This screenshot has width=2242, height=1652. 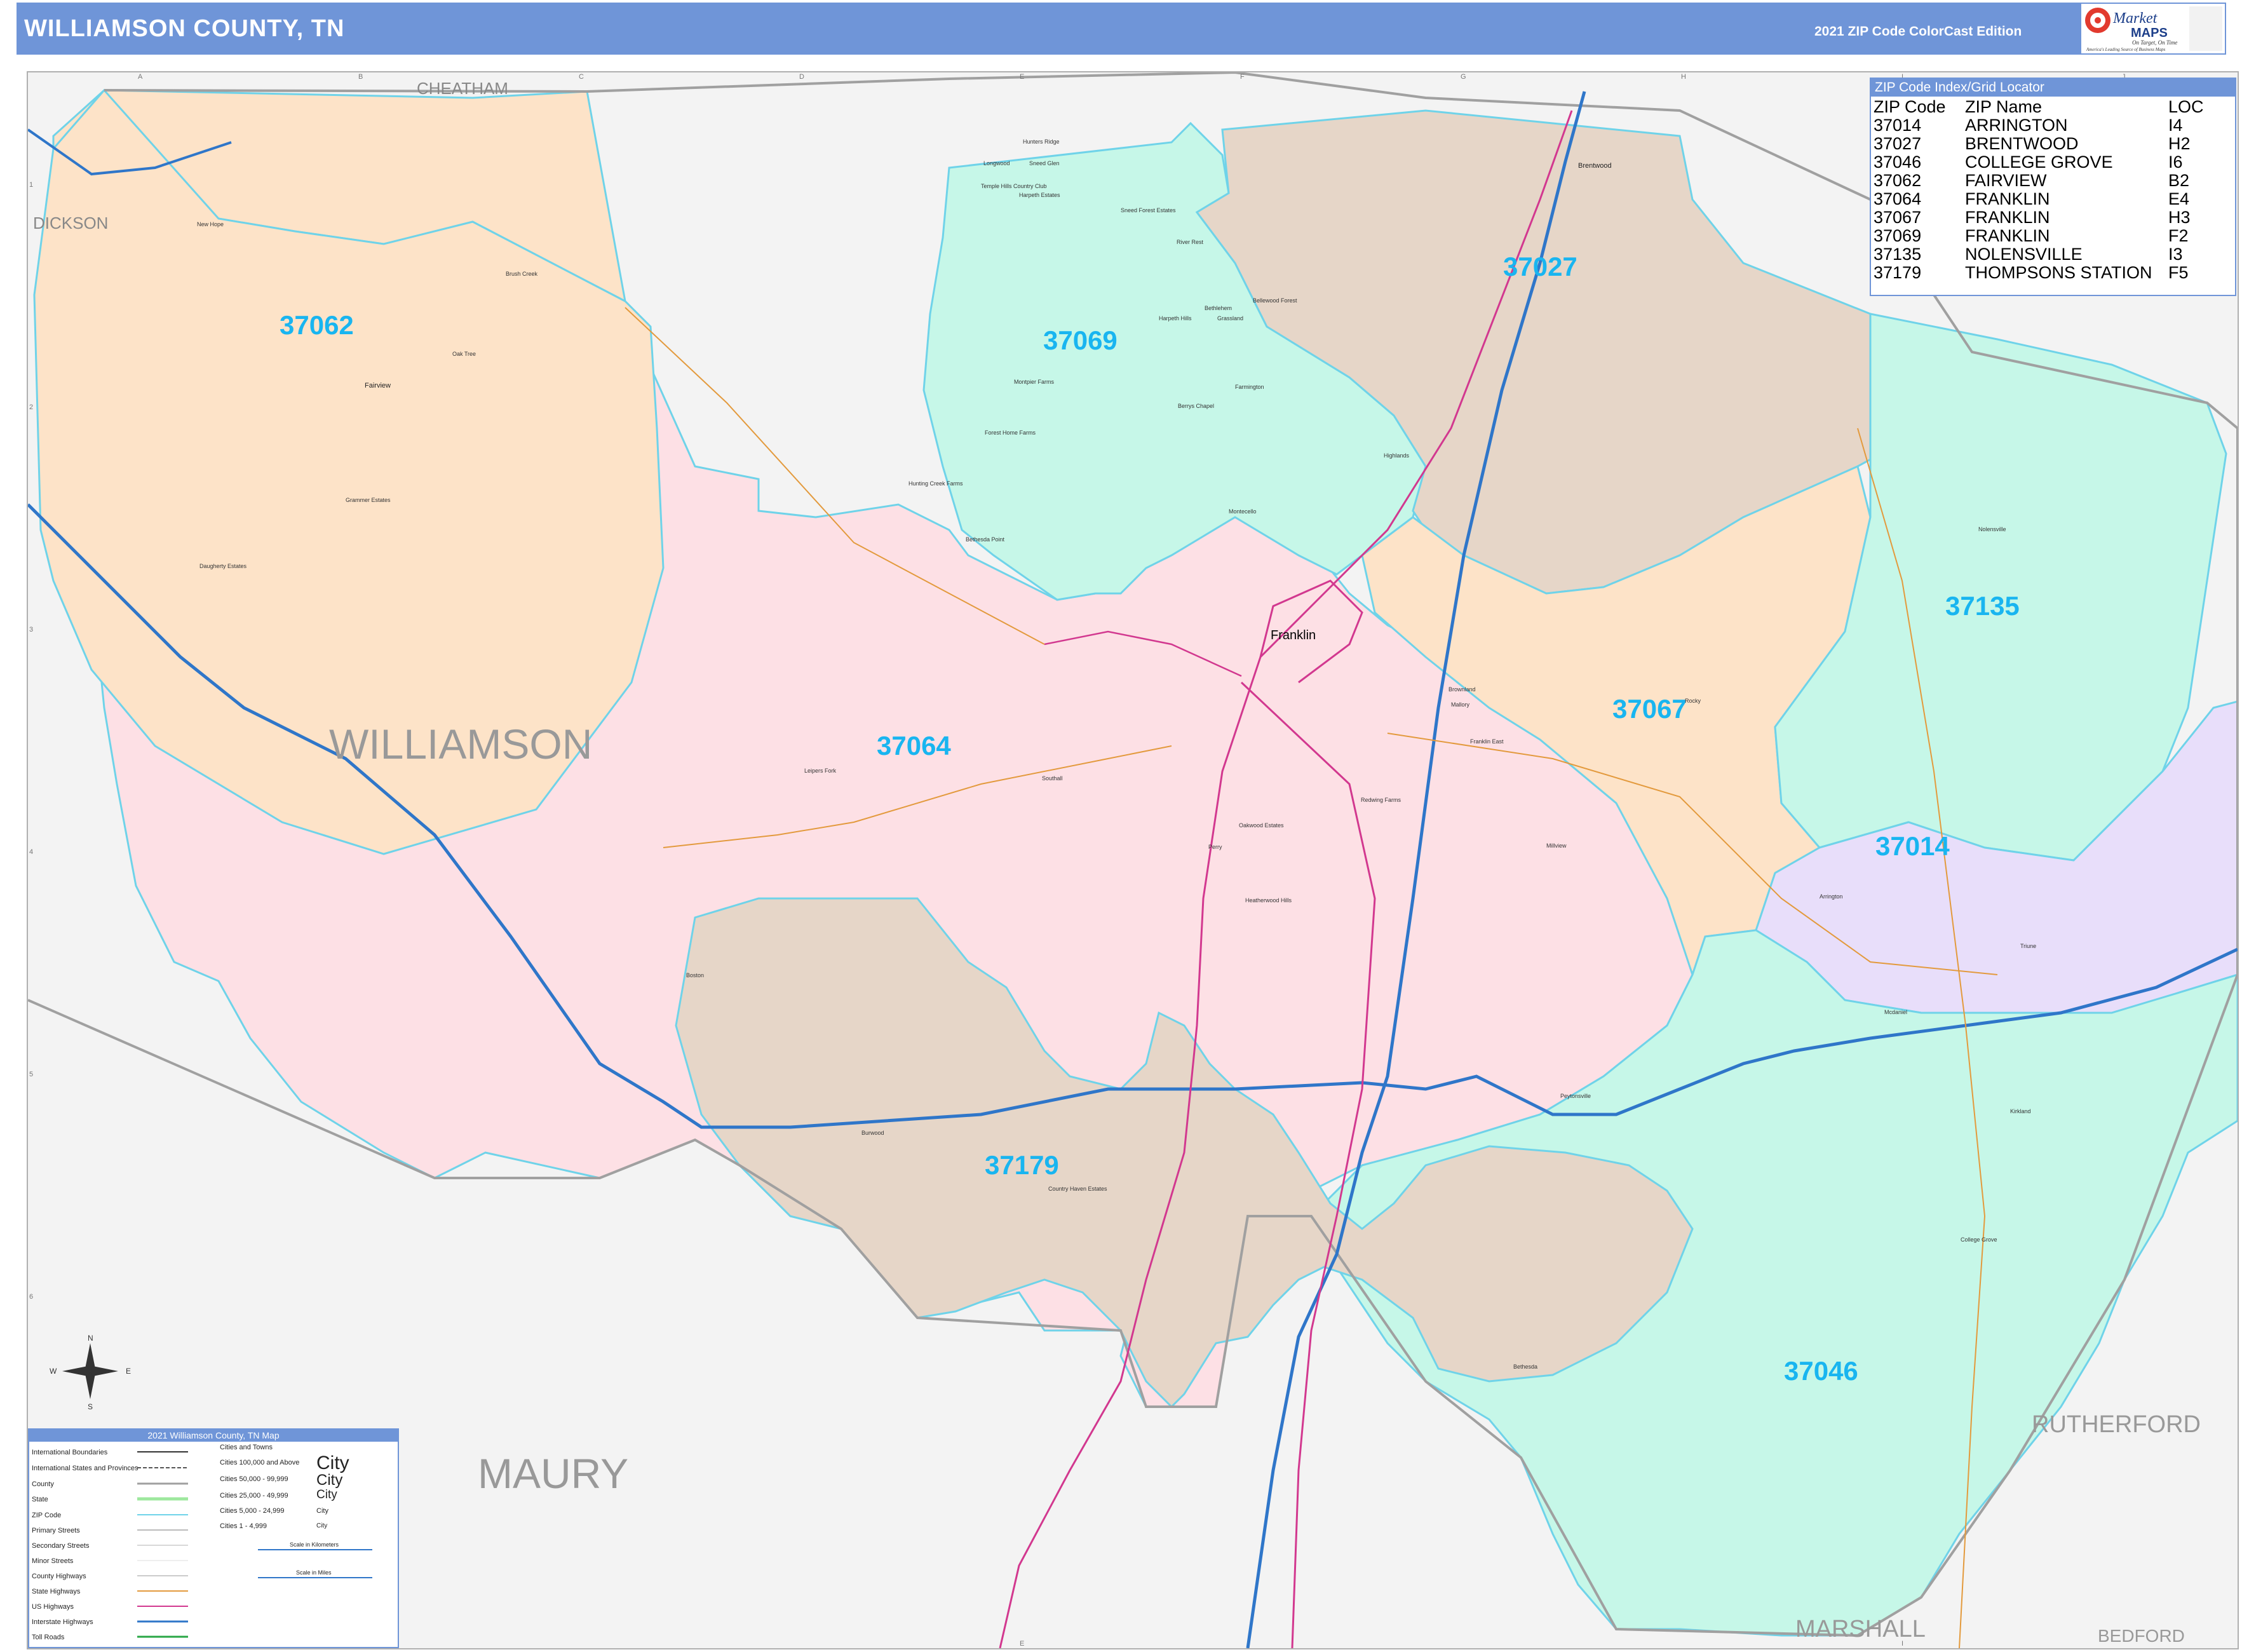 I want to click on legend-item: Toll Roads, so click(x=48, y=1637).